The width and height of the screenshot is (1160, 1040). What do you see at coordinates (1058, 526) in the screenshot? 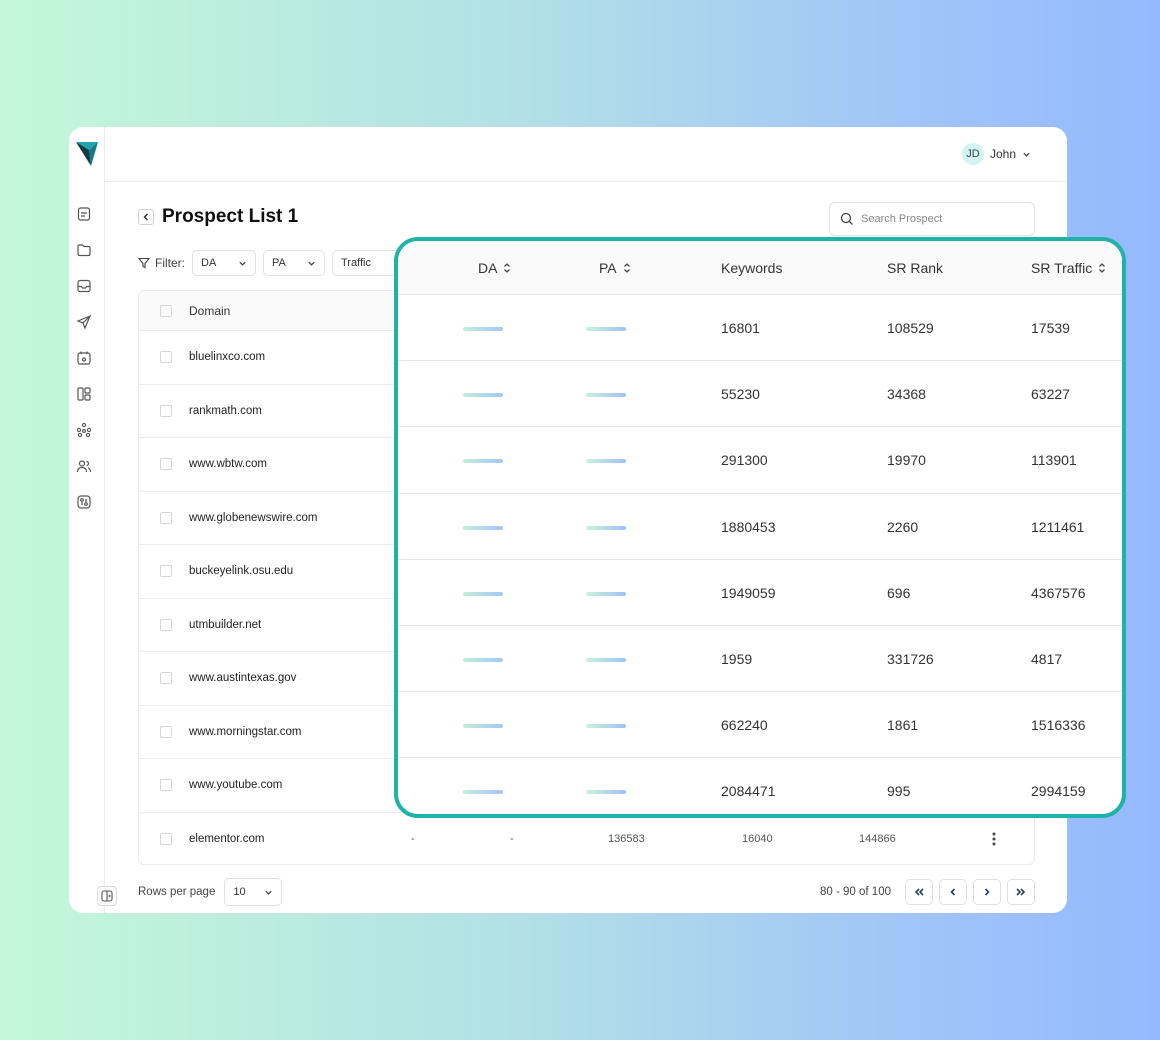
I see `sr-traffic-cell: 1211461` at bounding box center [1058, 526].